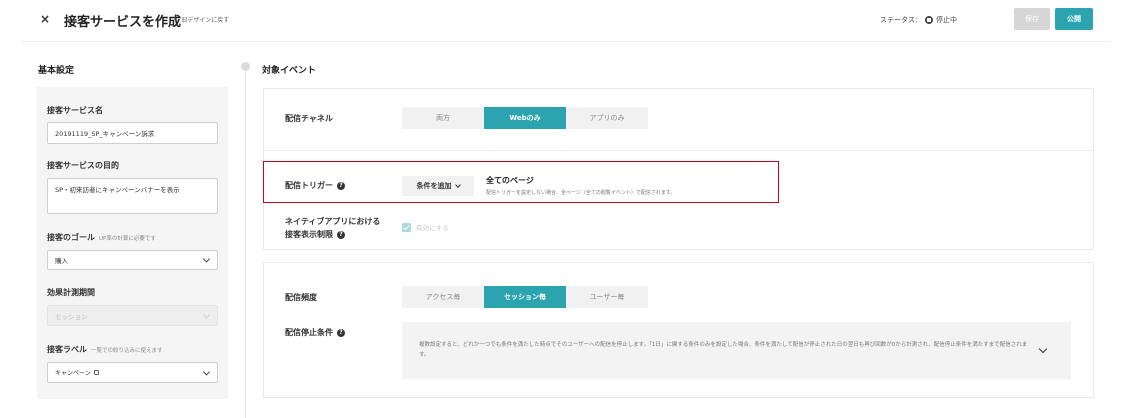  What do you see at coordinates (309, 118) in the screenshot?
I see `channel-label: 配信チャネル` at bounding box center [309, 118].